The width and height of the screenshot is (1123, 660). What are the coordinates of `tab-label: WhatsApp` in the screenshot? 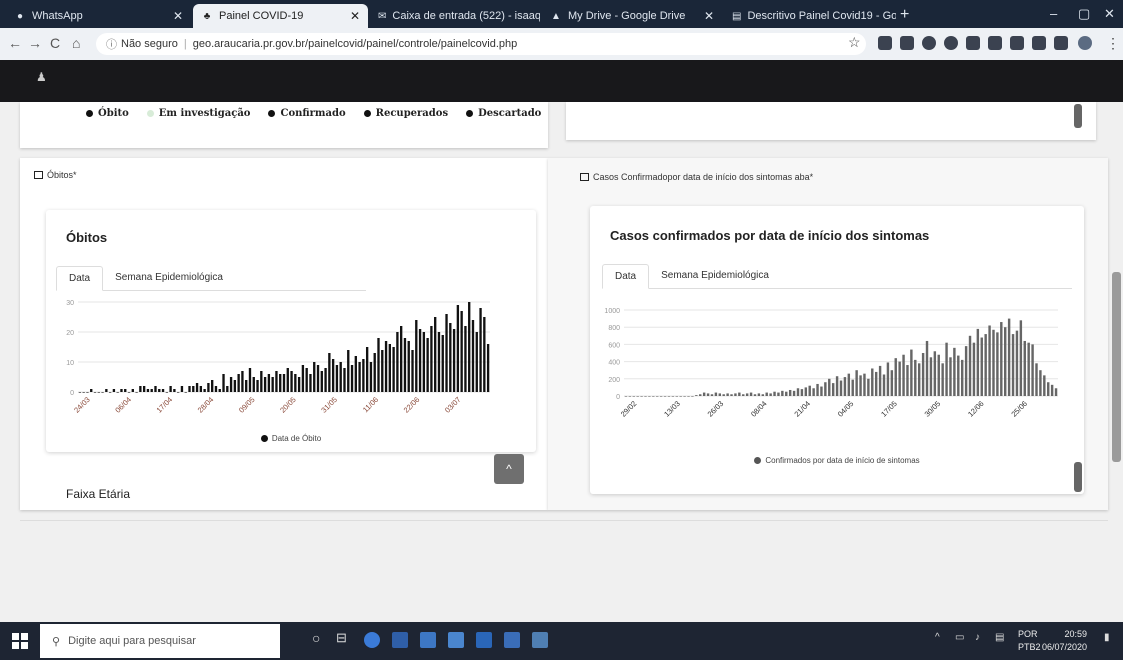 It's located at (57, 16).